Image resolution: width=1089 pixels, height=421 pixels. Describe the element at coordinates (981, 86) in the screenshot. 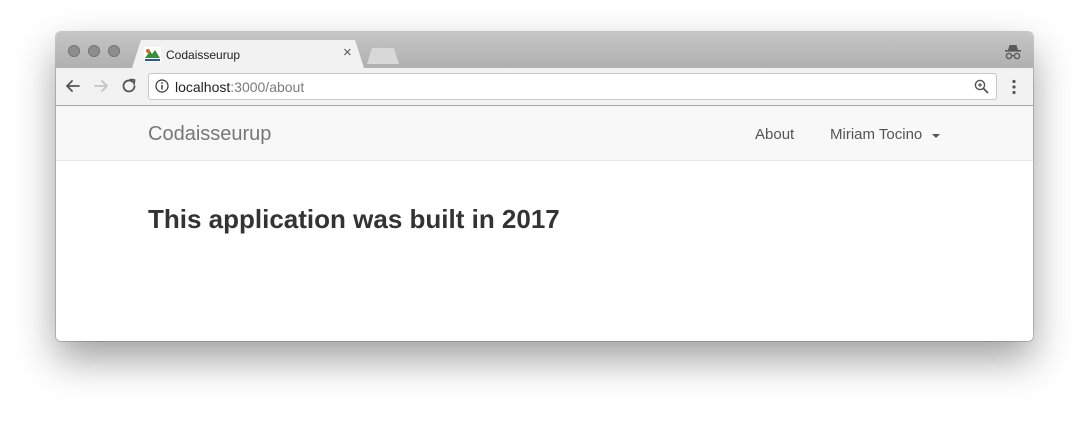

I see `zoom-icon` at that location.